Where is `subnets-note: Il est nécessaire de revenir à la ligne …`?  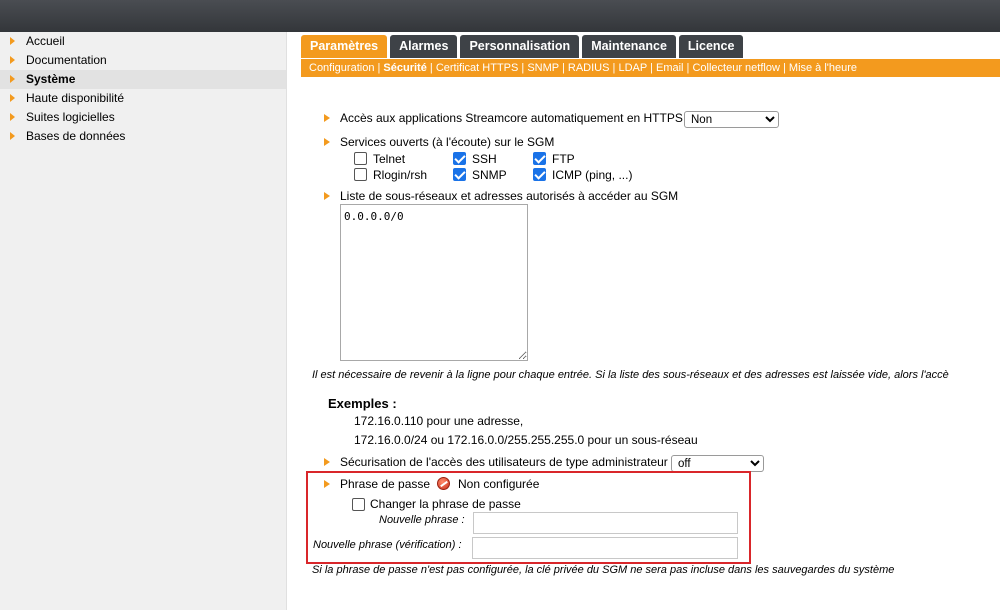 subnets-note: Il est nécessaire de revenir à la ligne … is located at coordinates (630, 375).